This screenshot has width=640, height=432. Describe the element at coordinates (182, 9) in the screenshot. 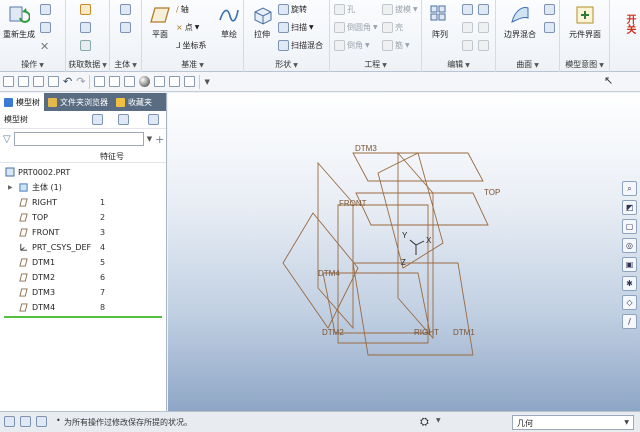

I see `axis-button: / 轴` at that location.